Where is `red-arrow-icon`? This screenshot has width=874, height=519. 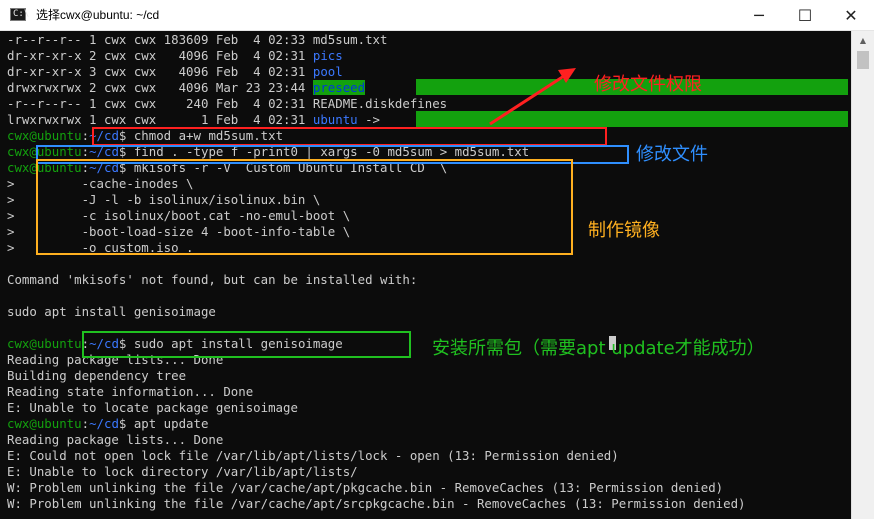
red-arrow-icon is located at coordinates (532, 97).